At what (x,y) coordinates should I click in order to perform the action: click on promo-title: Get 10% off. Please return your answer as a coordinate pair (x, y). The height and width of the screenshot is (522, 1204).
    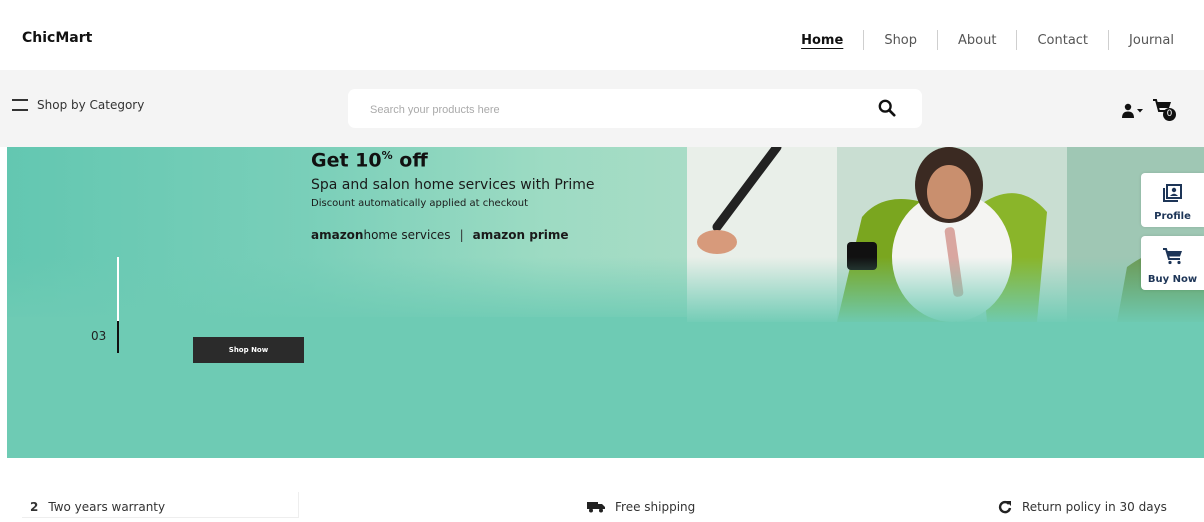
    Looking at the image, I should click on (369, 160).